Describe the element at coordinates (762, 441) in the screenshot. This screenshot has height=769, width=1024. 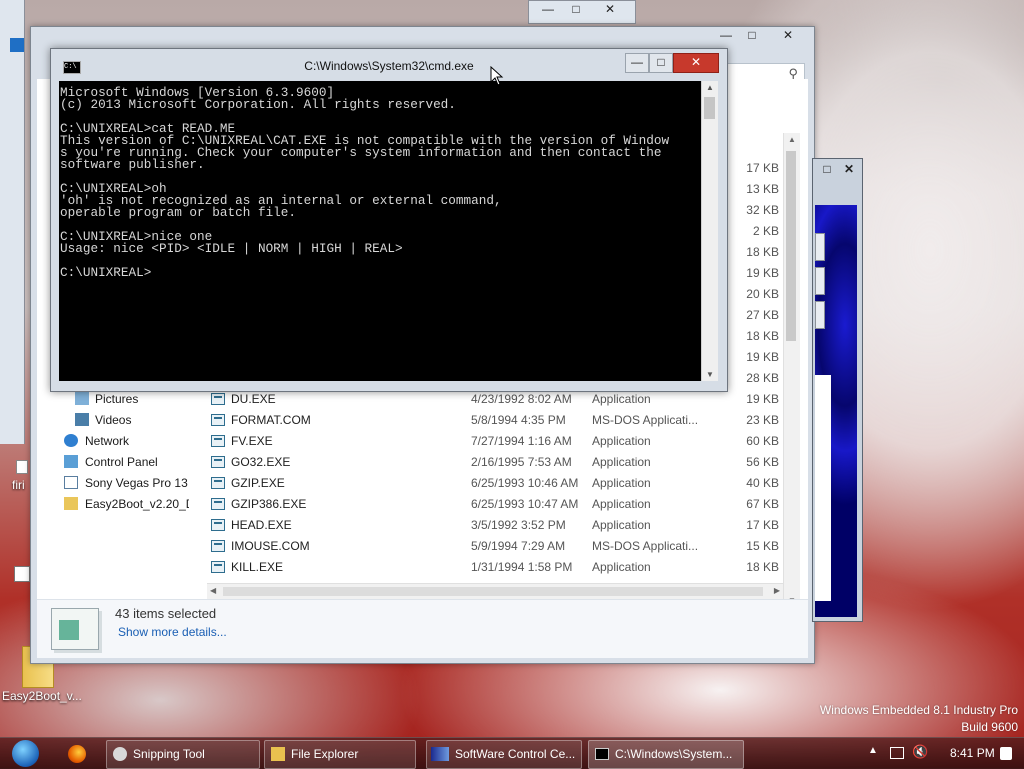
I see `file-size: 60 KB` at that location.